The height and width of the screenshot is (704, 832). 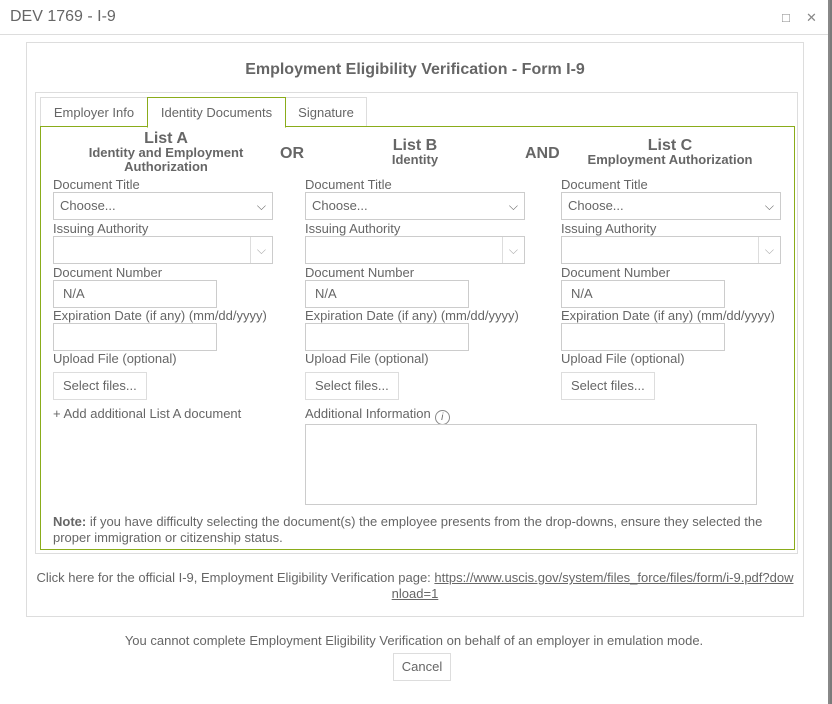 I want to click on list-b-document-title-select: Choose... ⌵, so click(x=415, y=206).